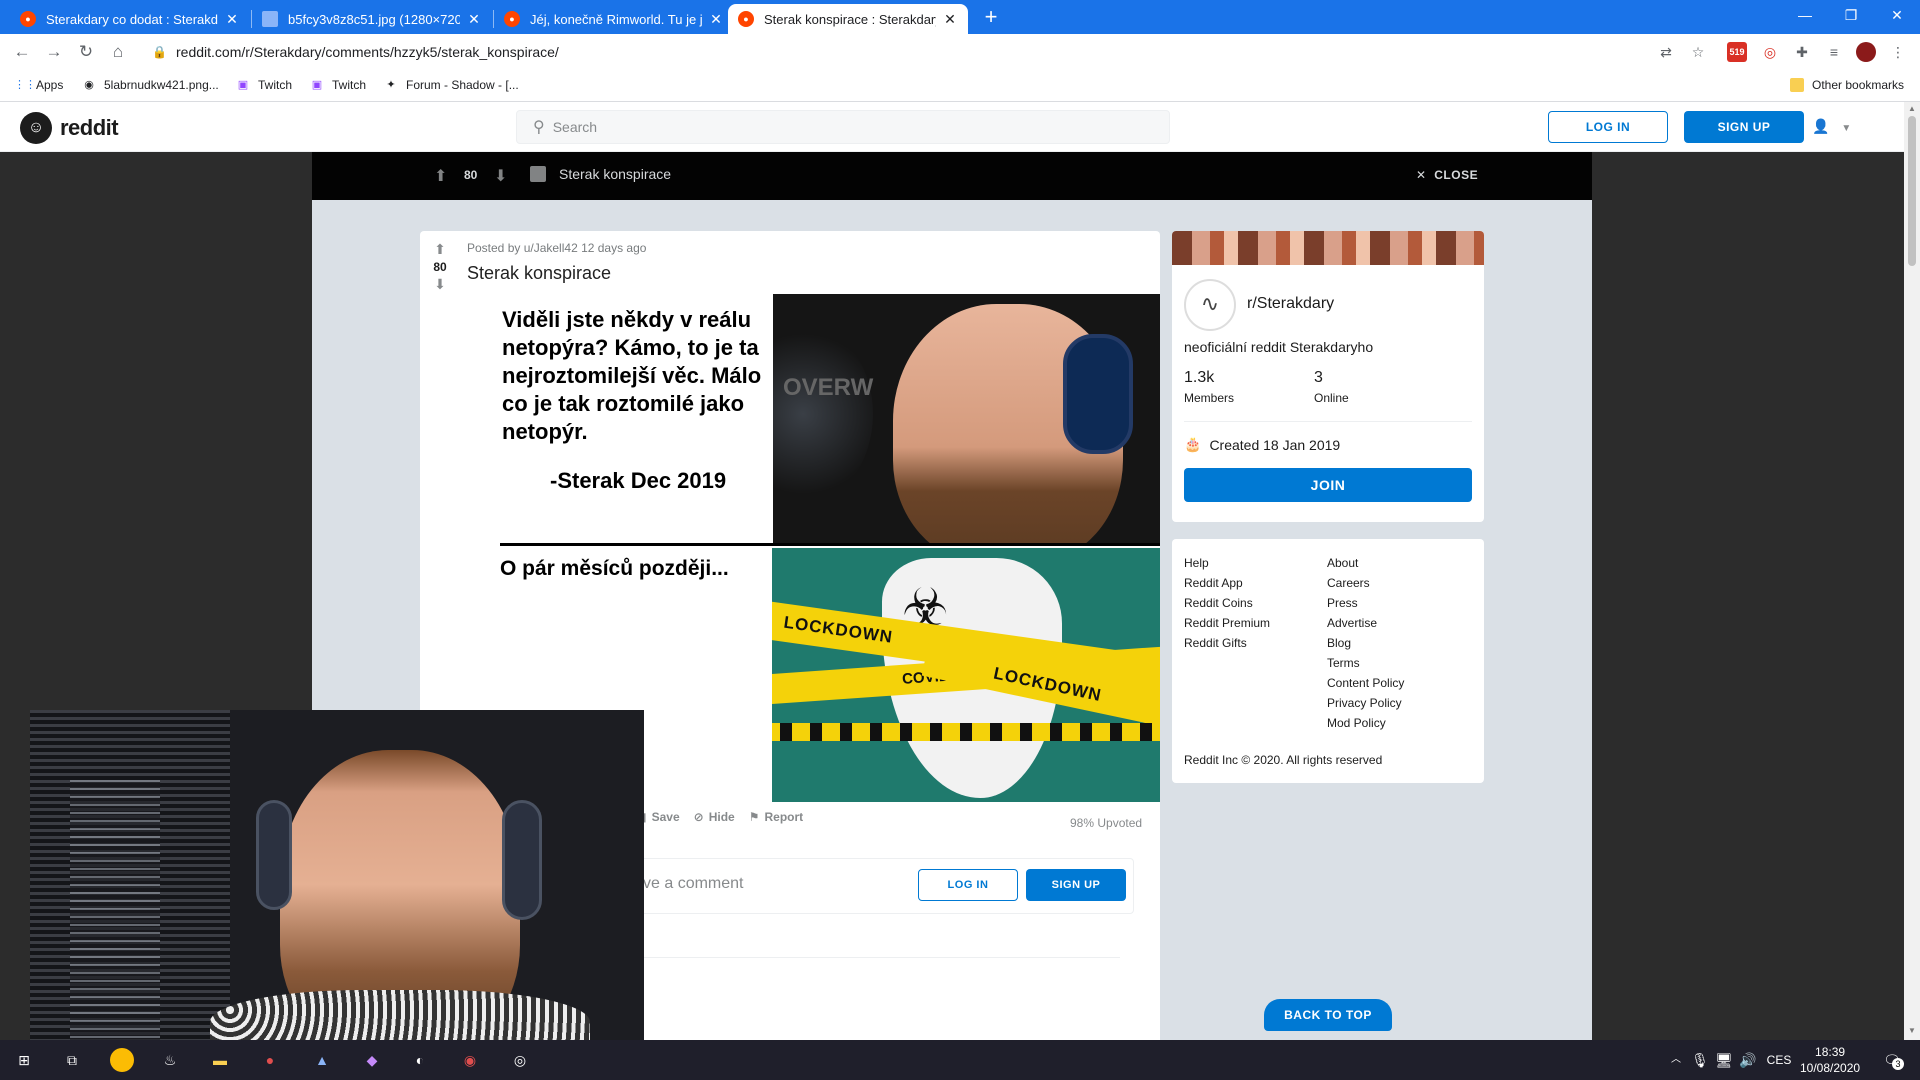 The height and width of the screenshot is (1080, 1920). Describe the element at coordinates (1748, 596) in the screenshot. I see `overlay-backdrop-right` at that location.